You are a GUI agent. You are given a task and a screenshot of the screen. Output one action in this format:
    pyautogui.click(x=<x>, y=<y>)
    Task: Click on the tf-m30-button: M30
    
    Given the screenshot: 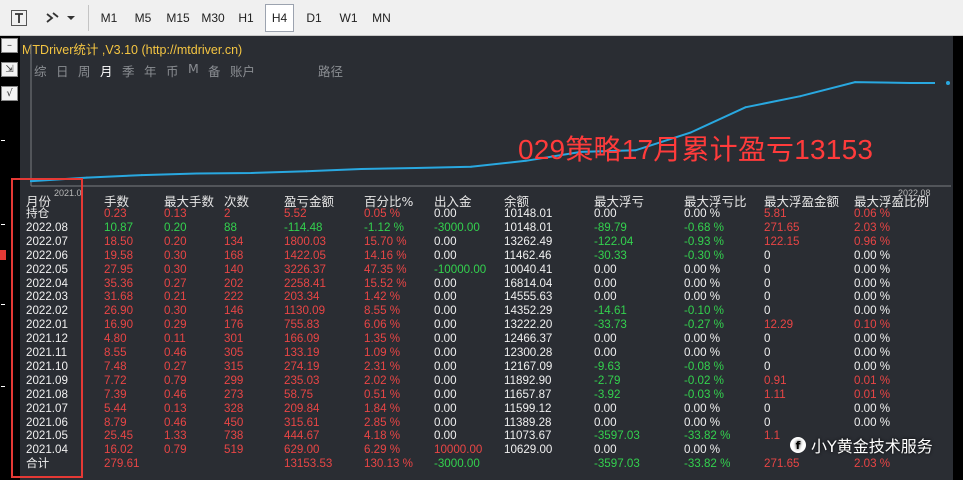 What is the action you would take?
    pyautogui.click(x=213, y=18)
    